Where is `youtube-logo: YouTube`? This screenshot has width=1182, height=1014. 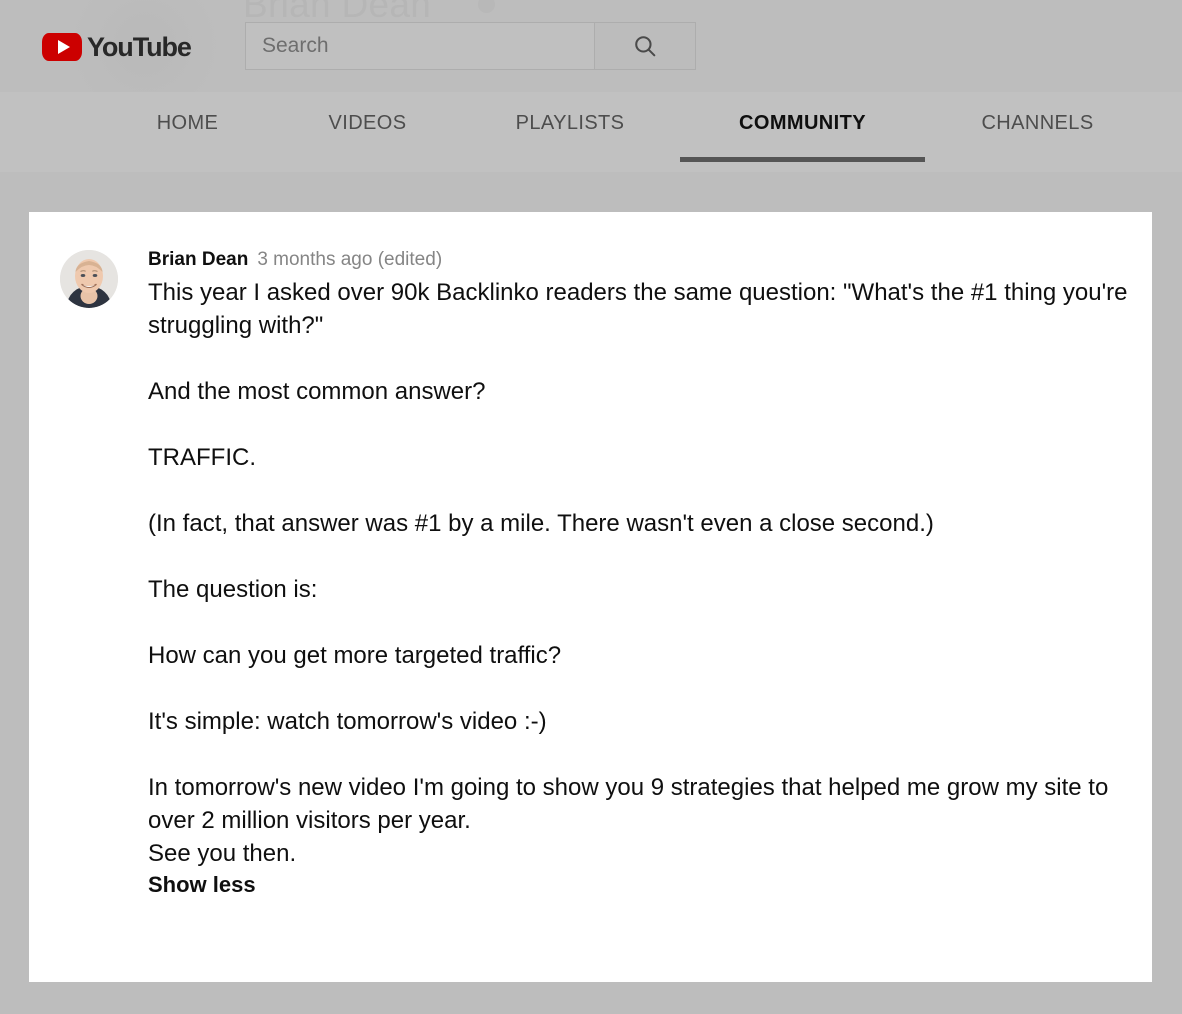
youtube-logo: YouTube is located at coordinates (117, 47).